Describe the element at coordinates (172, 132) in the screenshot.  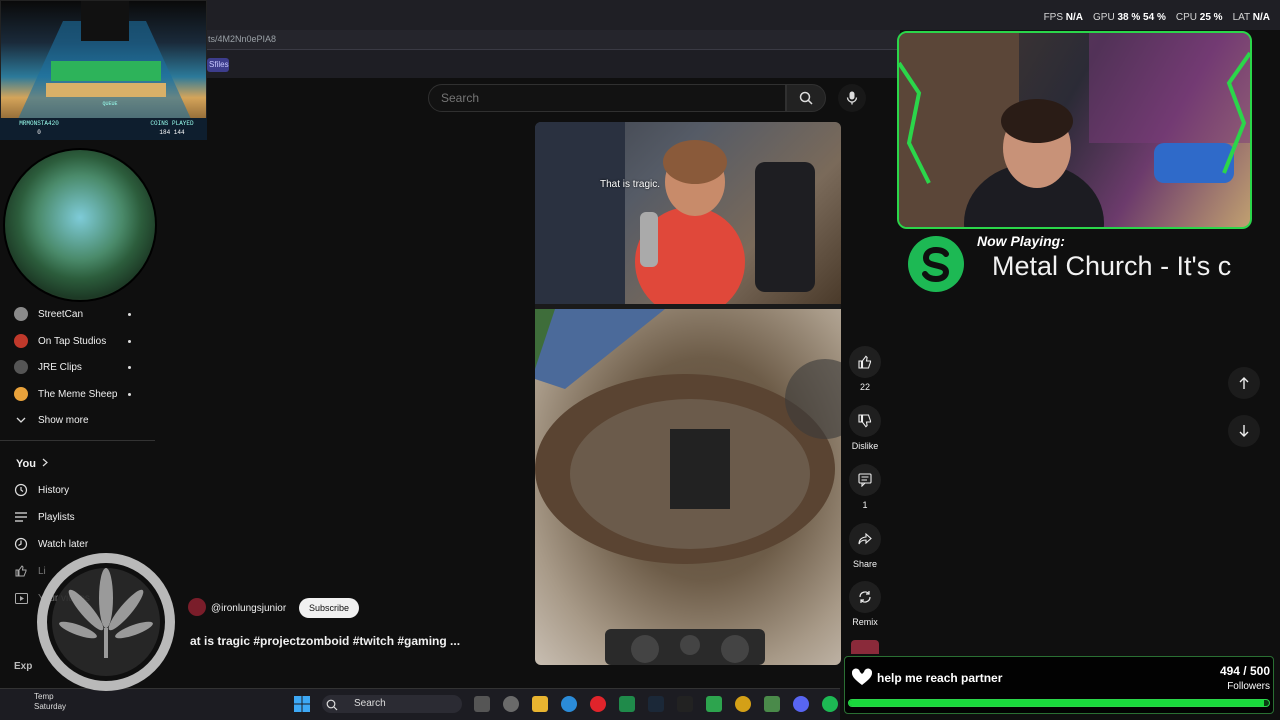
I see `coins-played-value: 184 144` at that location.